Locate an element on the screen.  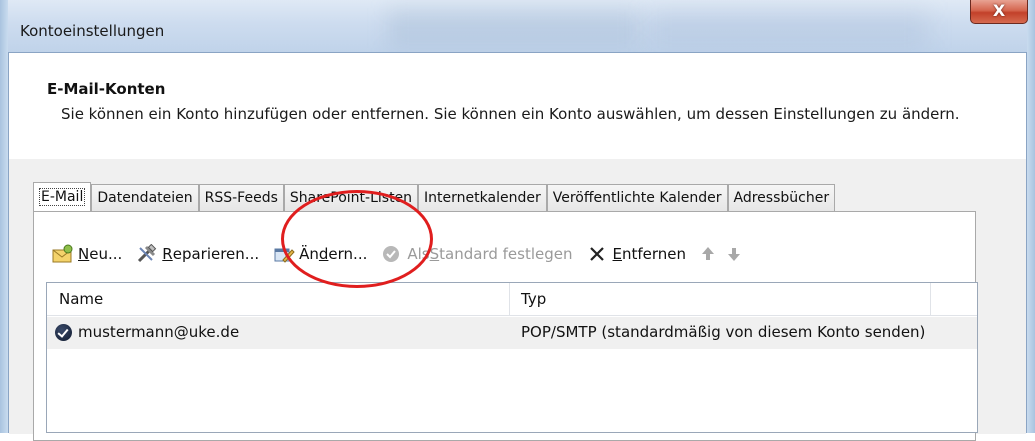
column-header-type: Typ is located at coordinates (533, 299).